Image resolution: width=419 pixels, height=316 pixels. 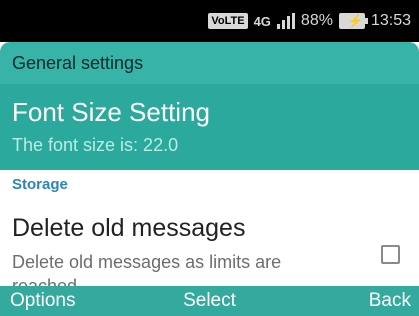 What do you see at coordinates (262, 21) in the screenshot?
I see `network-type: 4G` at bounding box center [262, 21].